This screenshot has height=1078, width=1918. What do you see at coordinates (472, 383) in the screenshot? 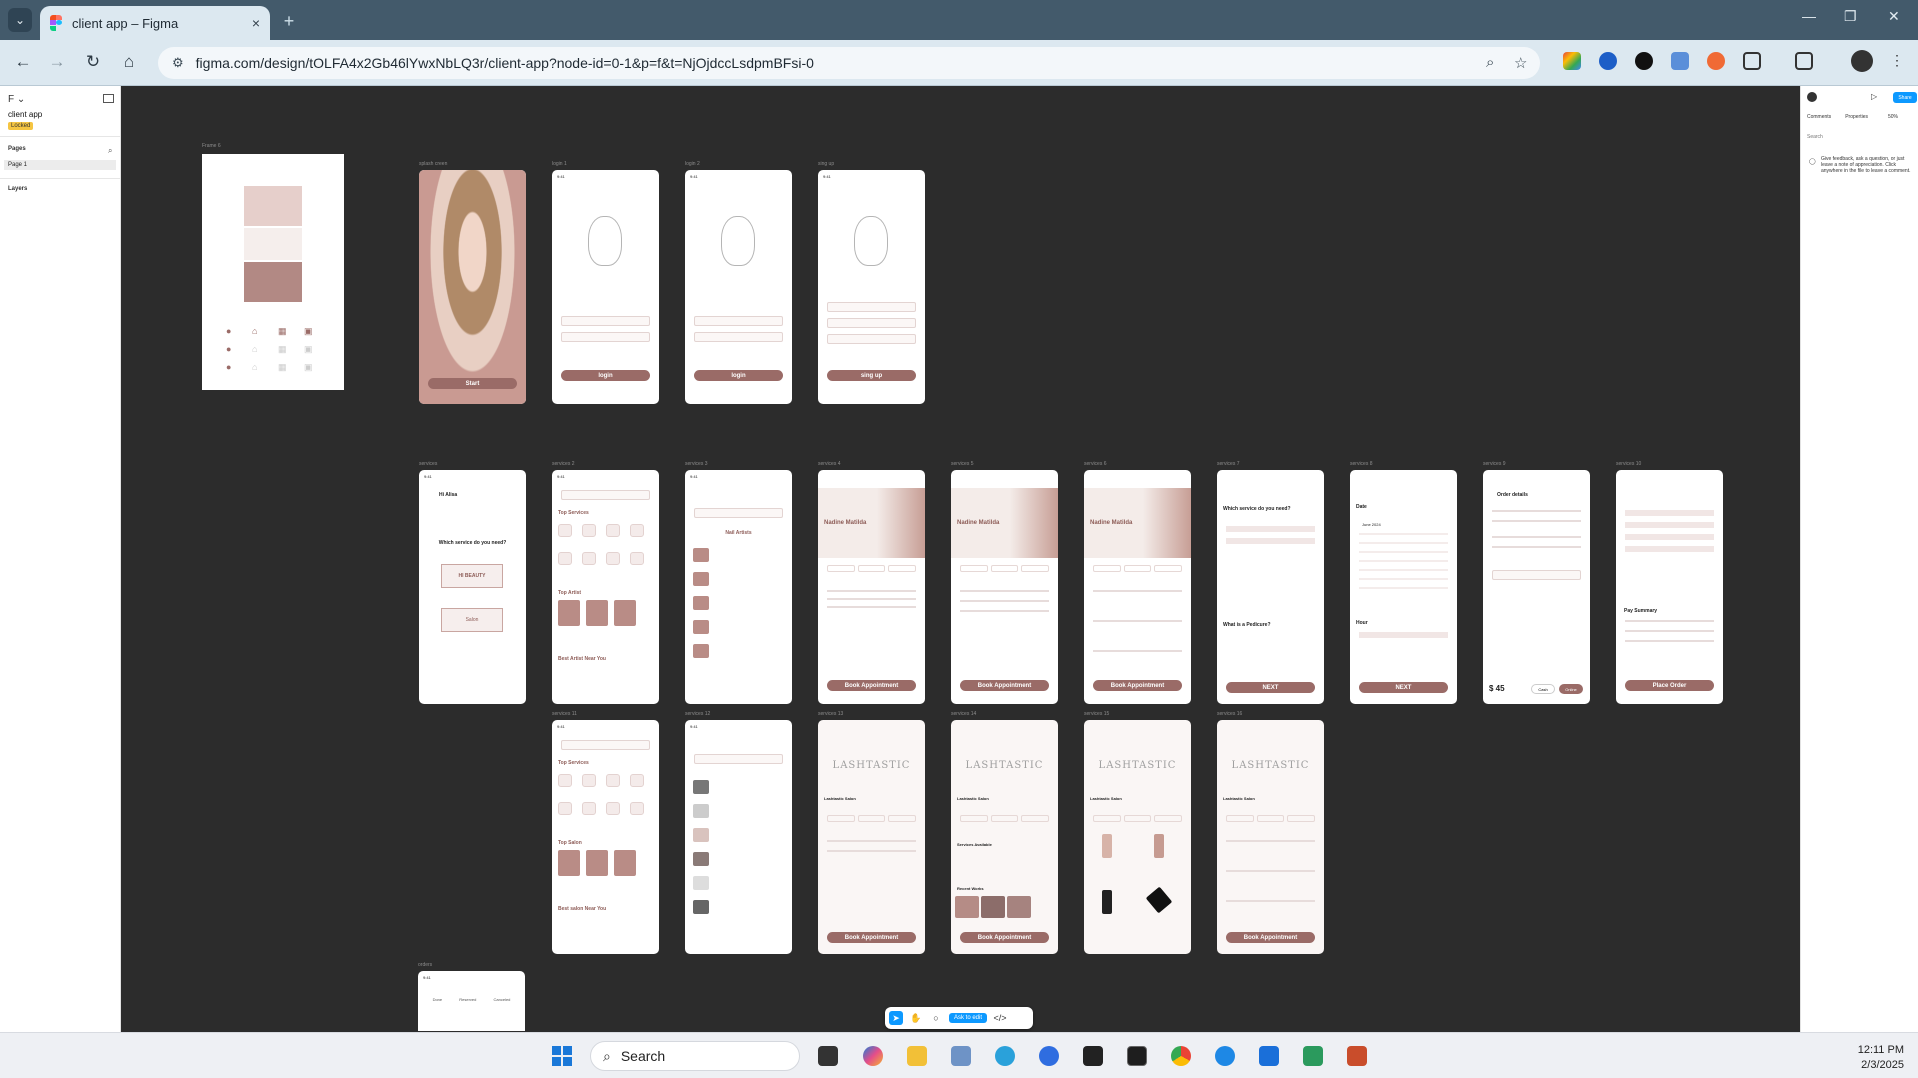
I see `start-button: Start` at bounding box center [472, 383].